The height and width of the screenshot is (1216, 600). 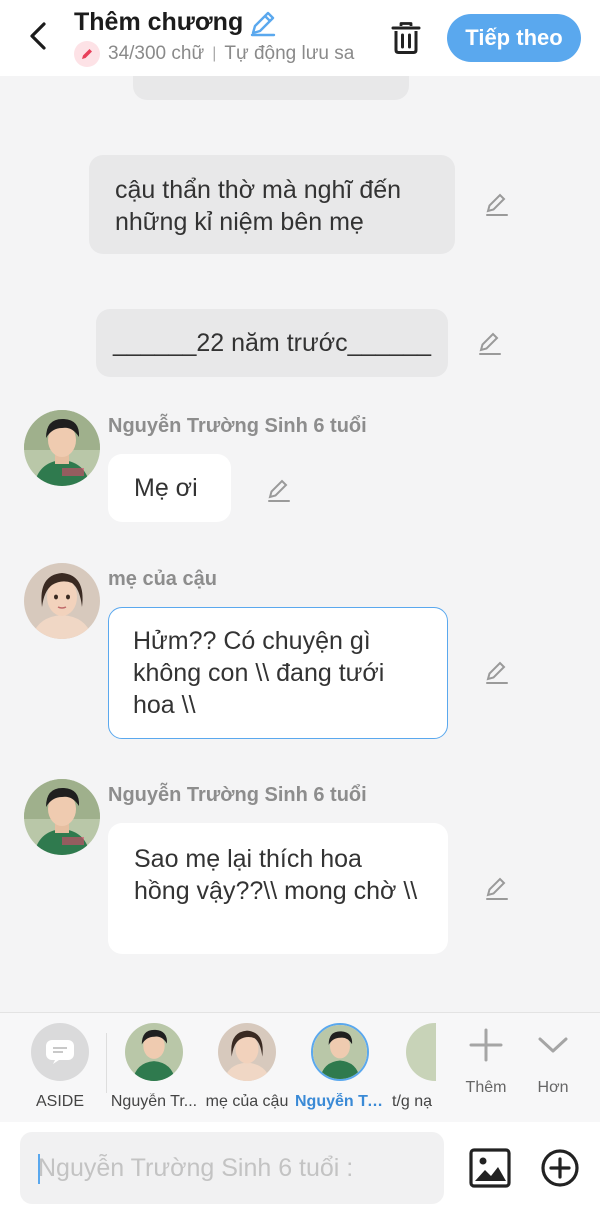 I want to click on back-button, so click(x=38, y=36).